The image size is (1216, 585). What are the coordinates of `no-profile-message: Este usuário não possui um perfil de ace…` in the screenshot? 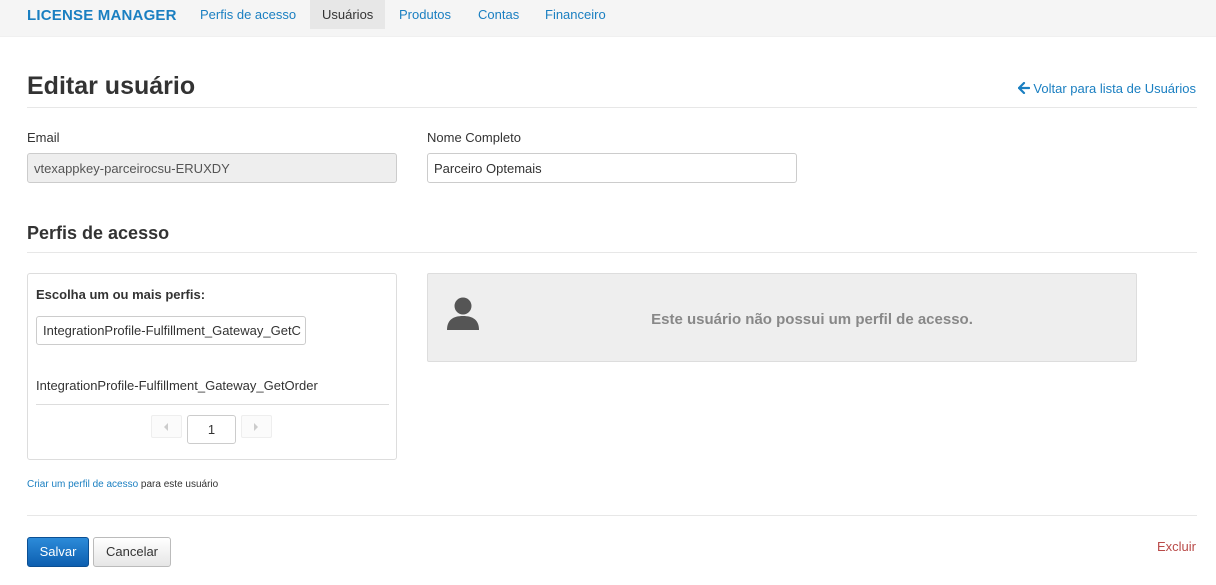 It's located at (812, 319).